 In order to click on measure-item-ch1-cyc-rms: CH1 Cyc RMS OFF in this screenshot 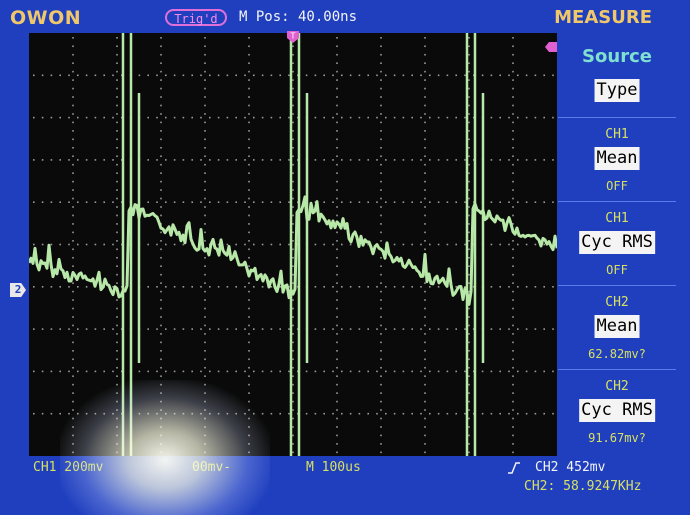, I will do `click(617, 243)`.